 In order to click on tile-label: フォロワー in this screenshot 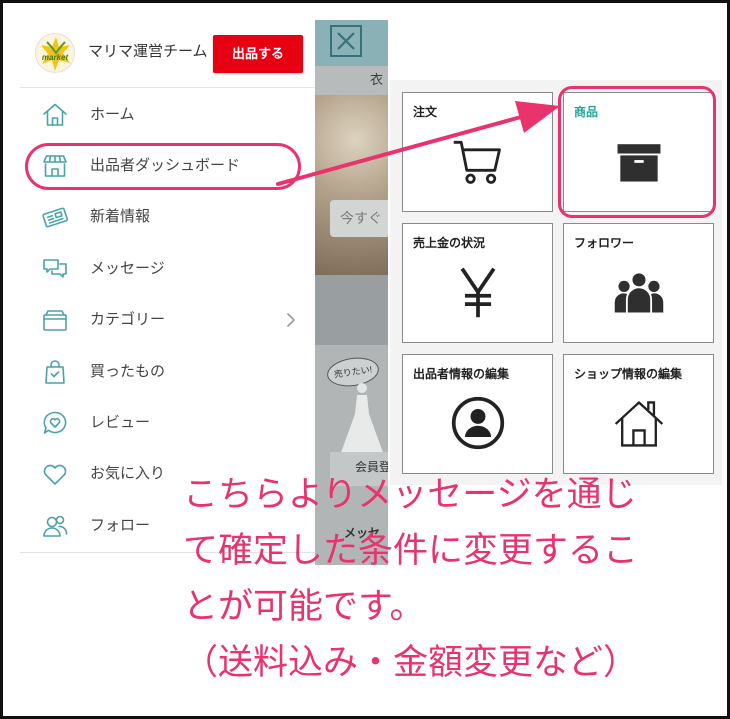, I will do `click(604, 243)`.